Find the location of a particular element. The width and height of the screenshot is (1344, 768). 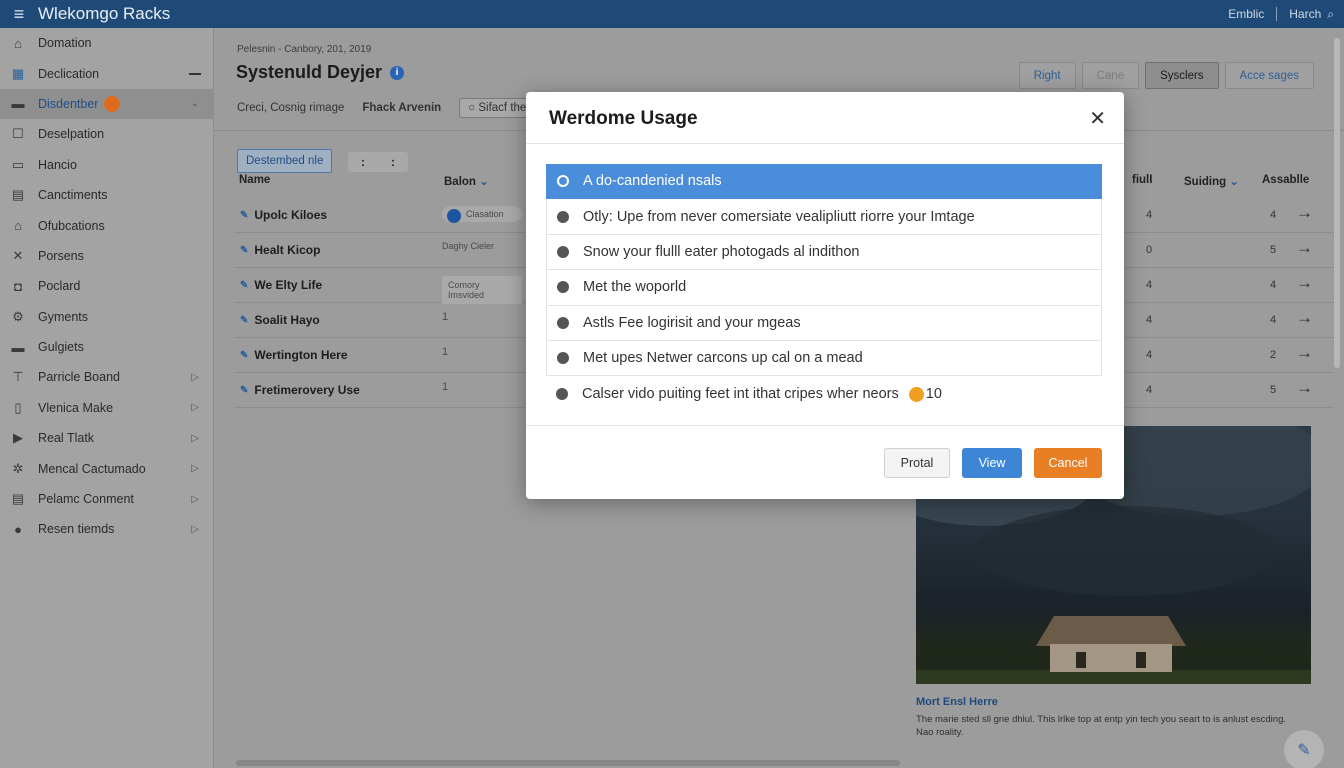

row-name: ✎ Wertington Here is located at coordinates (294, 355).